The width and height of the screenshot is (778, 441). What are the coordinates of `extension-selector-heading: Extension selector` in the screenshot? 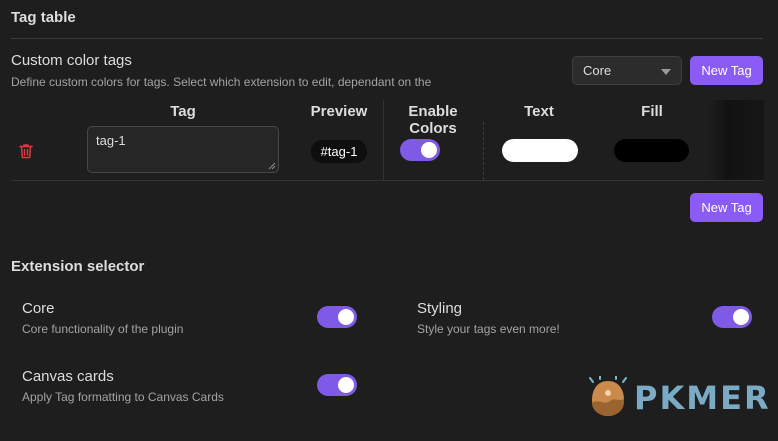 It's located at (78, 266).